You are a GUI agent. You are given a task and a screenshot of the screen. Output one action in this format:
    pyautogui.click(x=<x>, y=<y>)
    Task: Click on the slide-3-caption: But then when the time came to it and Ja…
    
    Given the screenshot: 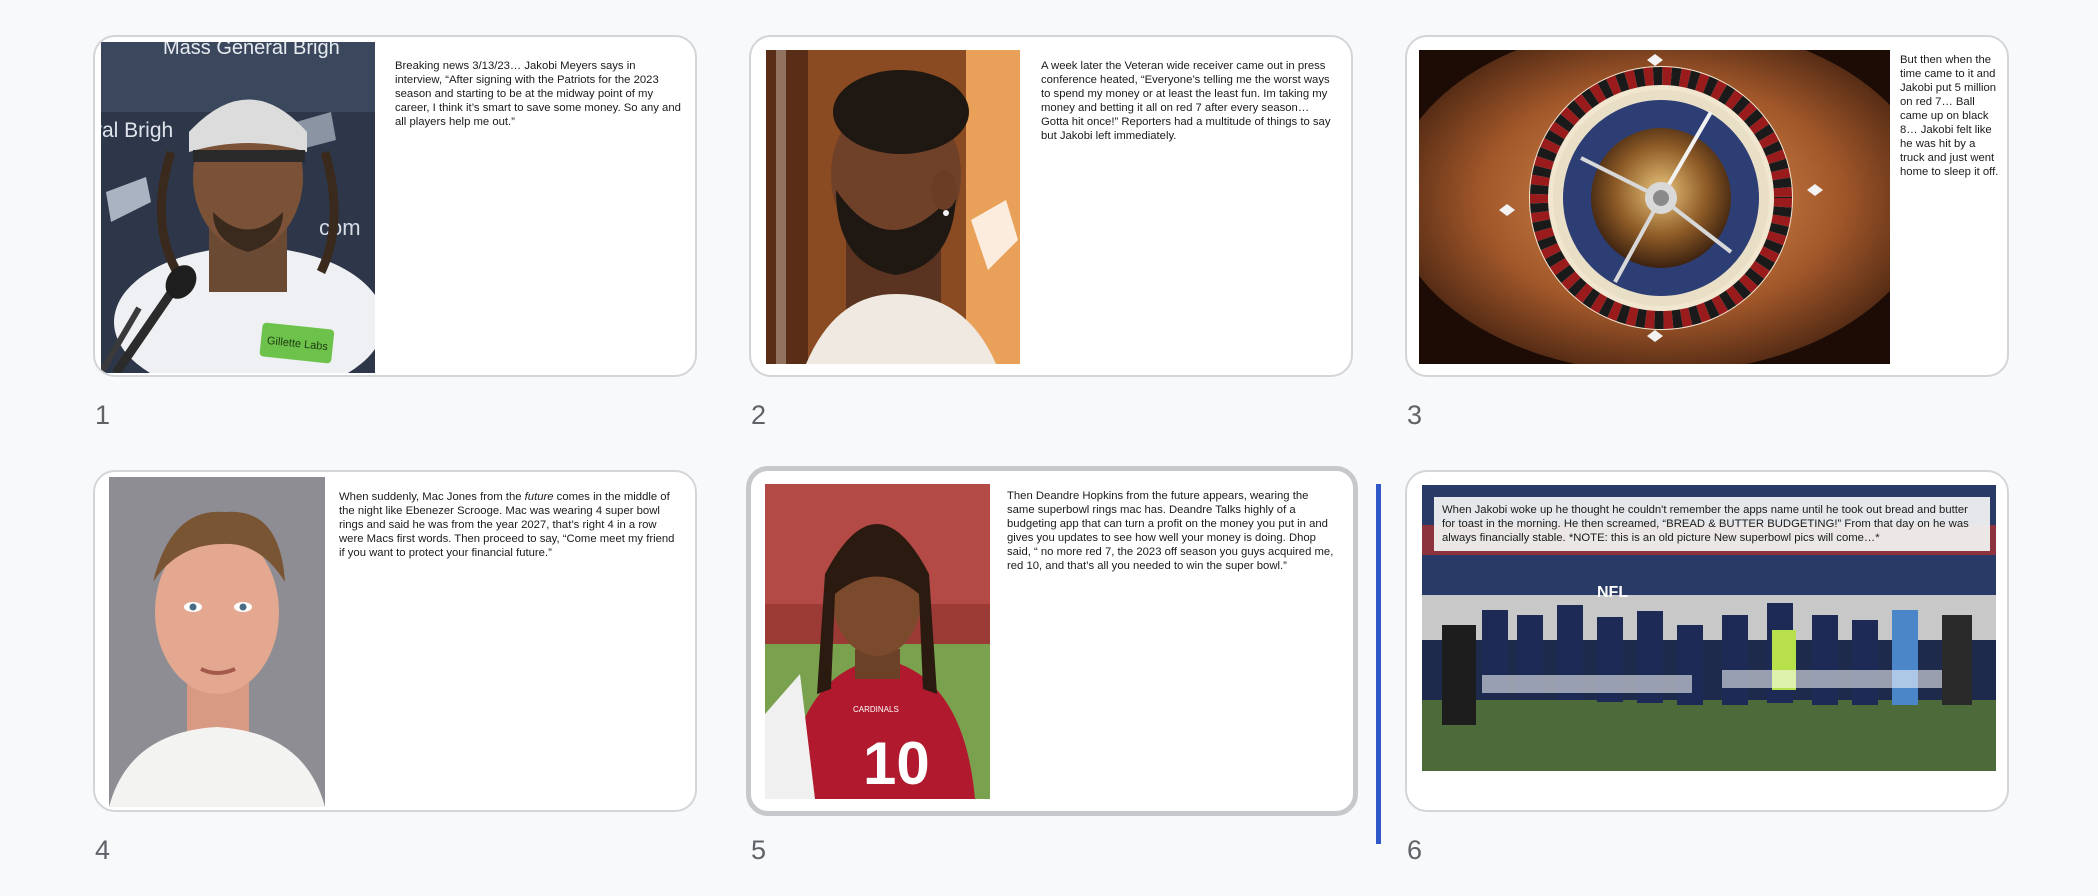 What is the action you would take?
    pyautogui.click(x=1949, y=116)
    